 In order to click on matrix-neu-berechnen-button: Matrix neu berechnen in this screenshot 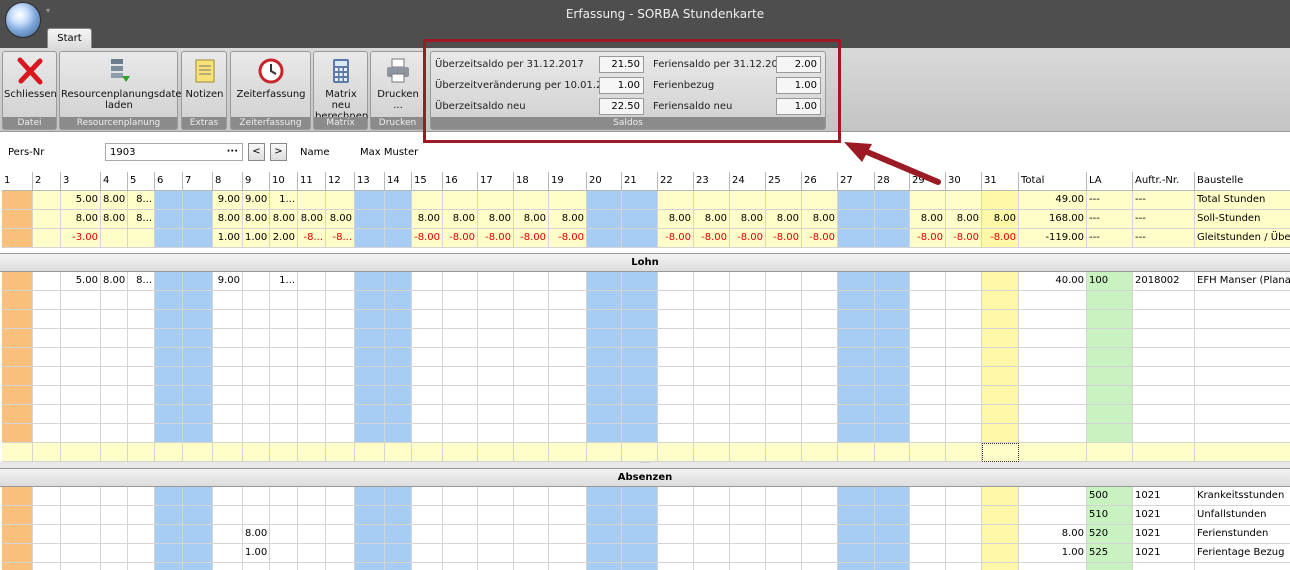, I will do `click(341, 88)`.